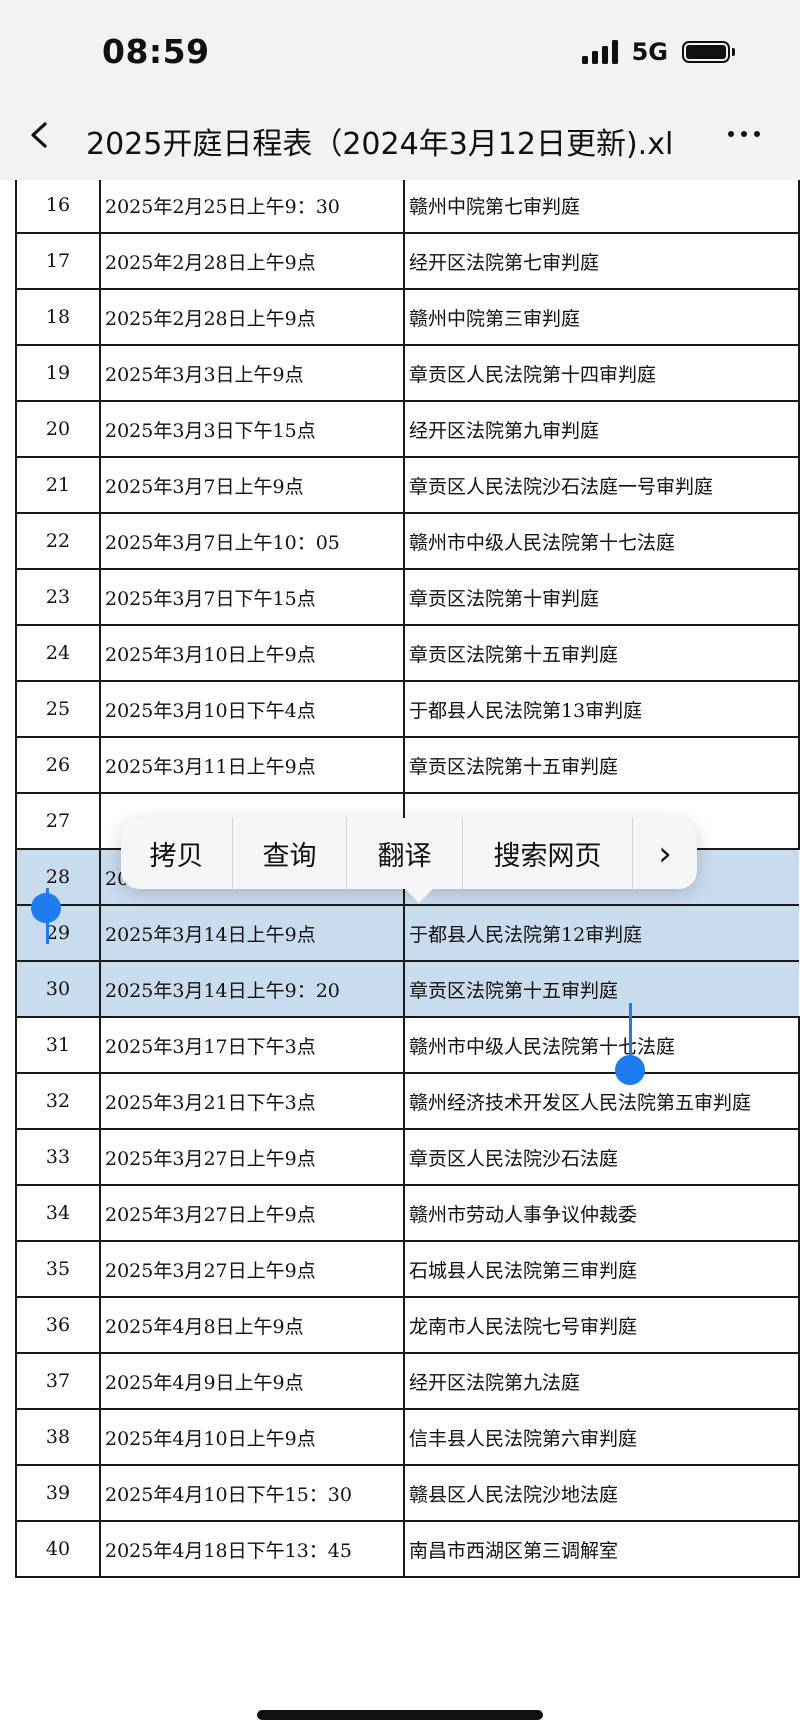 This screenshot has width=800, height=1734. I want to click on row-number-cell: 16, so click(58, 205).